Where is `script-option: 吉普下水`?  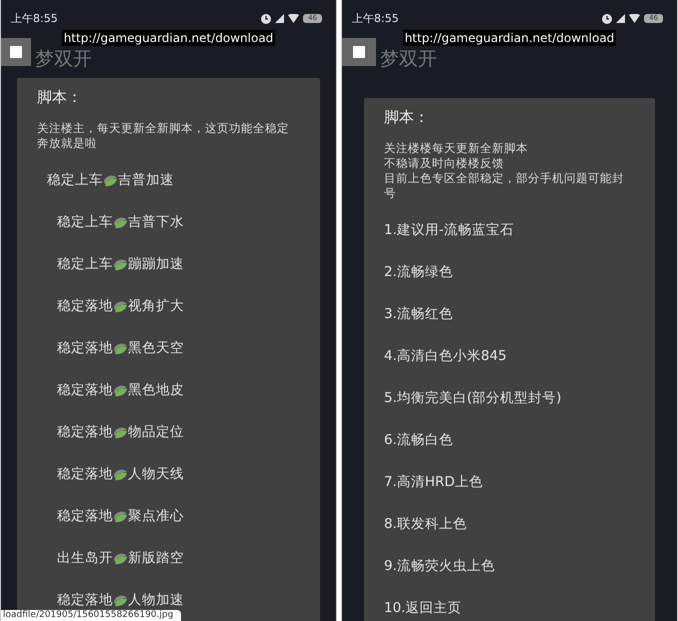
script-option: 吉普下水 is located at coordinates (156, 222).